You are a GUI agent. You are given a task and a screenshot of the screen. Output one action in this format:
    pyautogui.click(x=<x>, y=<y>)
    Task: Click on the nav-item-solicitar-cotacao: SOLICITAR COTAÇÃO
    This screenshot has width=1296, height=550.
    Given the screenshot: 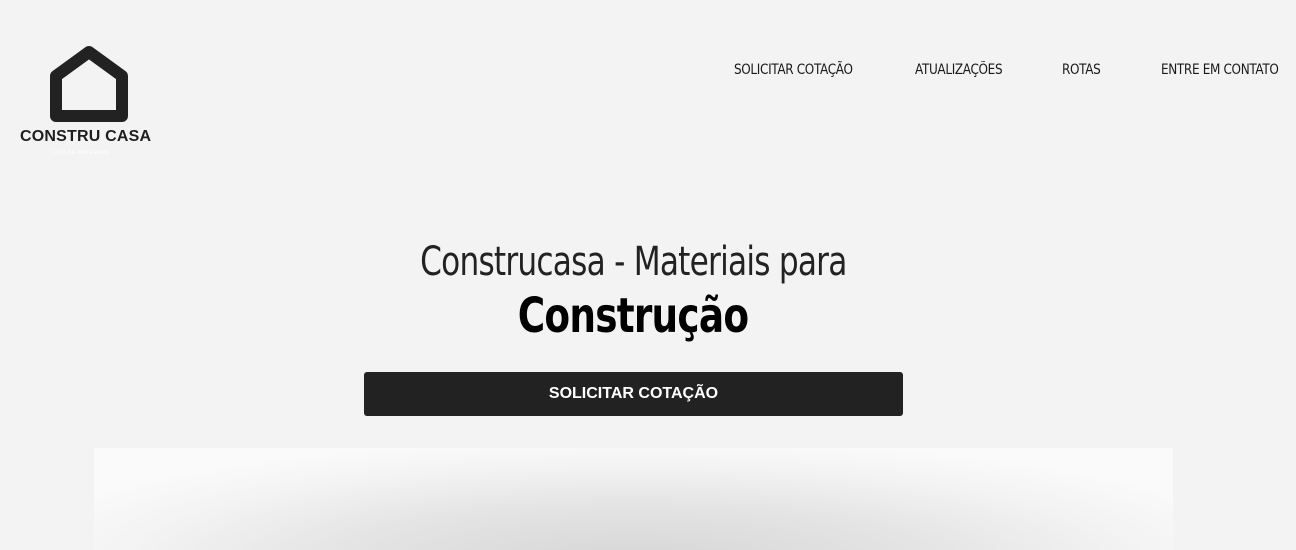 What is the action you would take?
    pyautogui.click(x=793, y=70)
    